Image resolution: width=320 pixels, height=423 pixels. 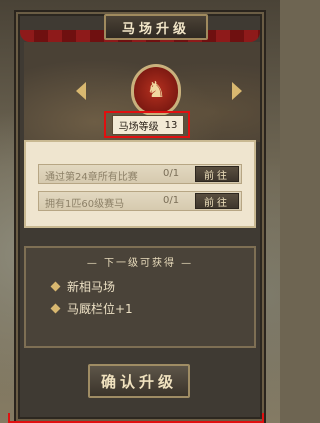 What do you see at coordinates (91, 177) in the screenshot?
I see `requirement-text: 通过第24章所有比赛` at bounding box center [91, 177].